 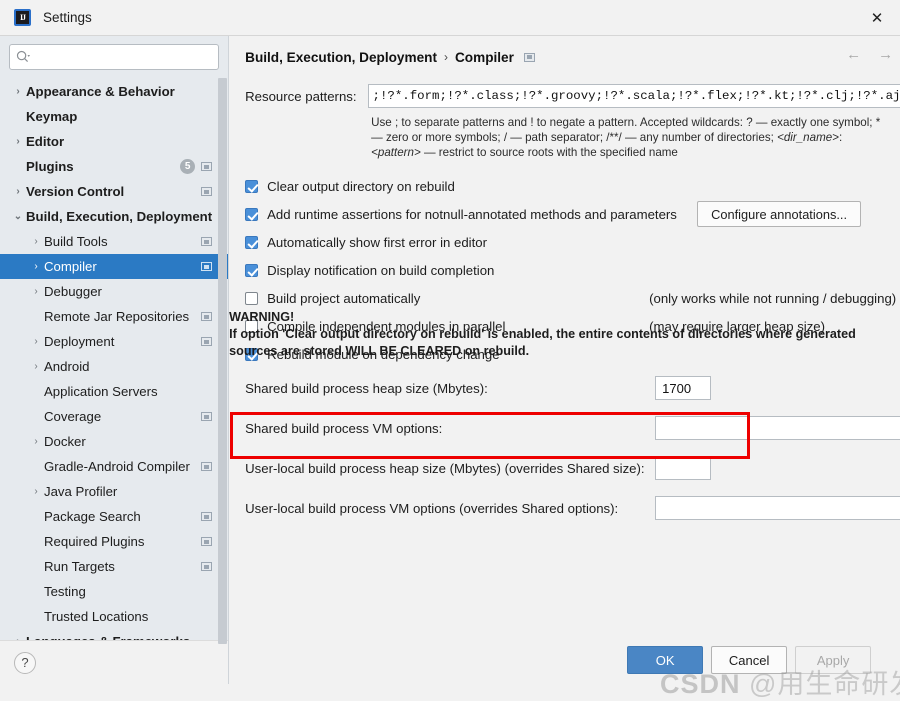 I want to click on field-input: 1700, so click(x=683, y=388).